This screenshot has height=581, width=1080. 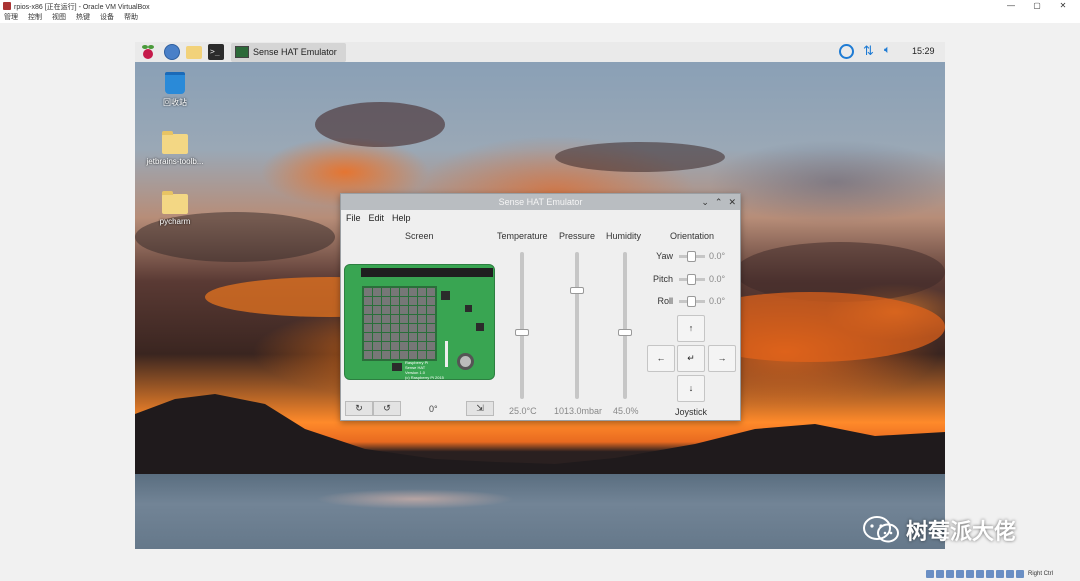 What do you see at coordinates (540, 202) in the screenshot?
I see `window-title-bar: Sense HAT Emulator ⌄ ⌃ ✕` at bounding box center [540, 202].